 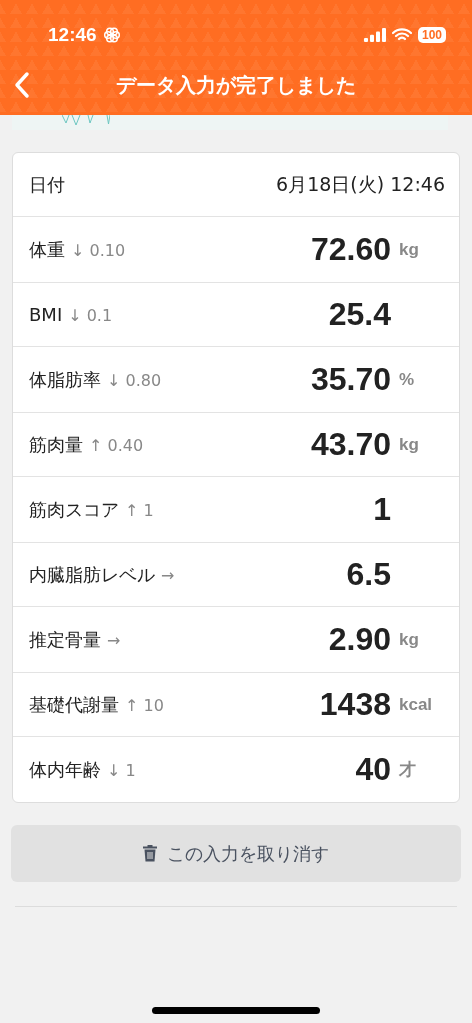 What do you see at coordinates (373, 769) in the screenshot?
I see `measurement-value: 40` at bounding box center [373, 769].